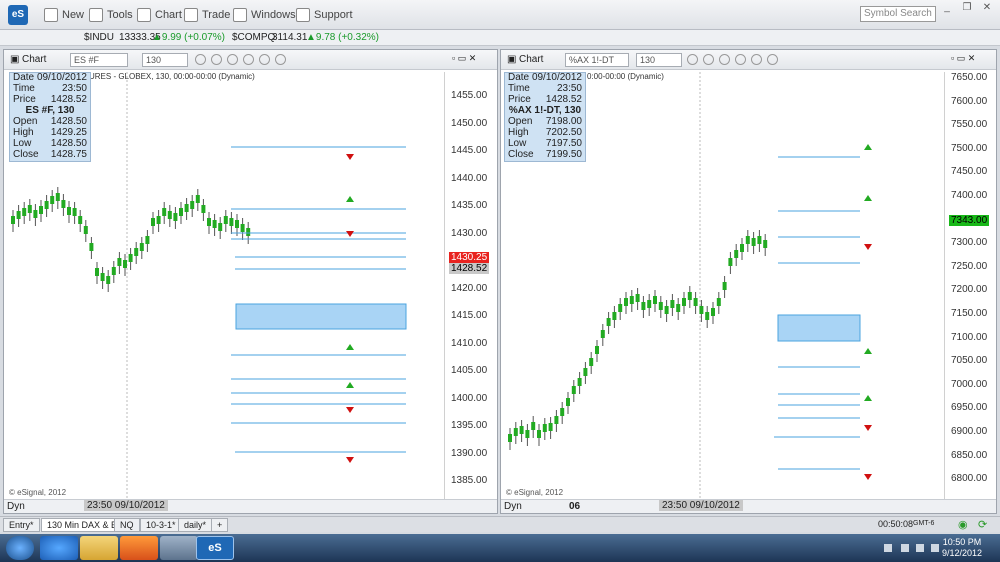 The width and height of the screenshot is (1000, 562). I want to click on support-button: Support, so click(324, 15).